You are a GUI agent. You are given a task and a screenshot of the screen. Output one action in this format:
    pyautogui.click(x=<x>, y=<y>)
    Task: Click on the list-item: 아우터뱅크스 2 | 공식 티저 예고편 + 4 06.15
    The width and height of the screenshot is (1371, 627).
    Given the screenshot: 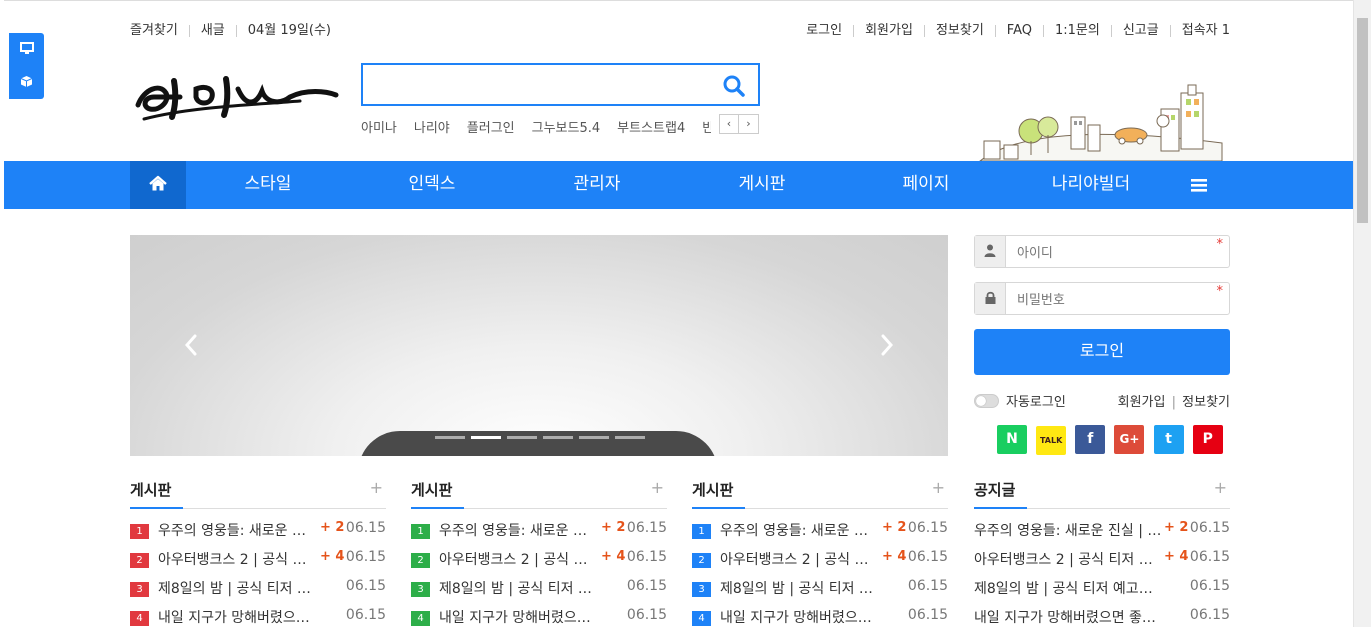 What is the action you would take?
    pyautogui.click(x=1102, y=562)
    